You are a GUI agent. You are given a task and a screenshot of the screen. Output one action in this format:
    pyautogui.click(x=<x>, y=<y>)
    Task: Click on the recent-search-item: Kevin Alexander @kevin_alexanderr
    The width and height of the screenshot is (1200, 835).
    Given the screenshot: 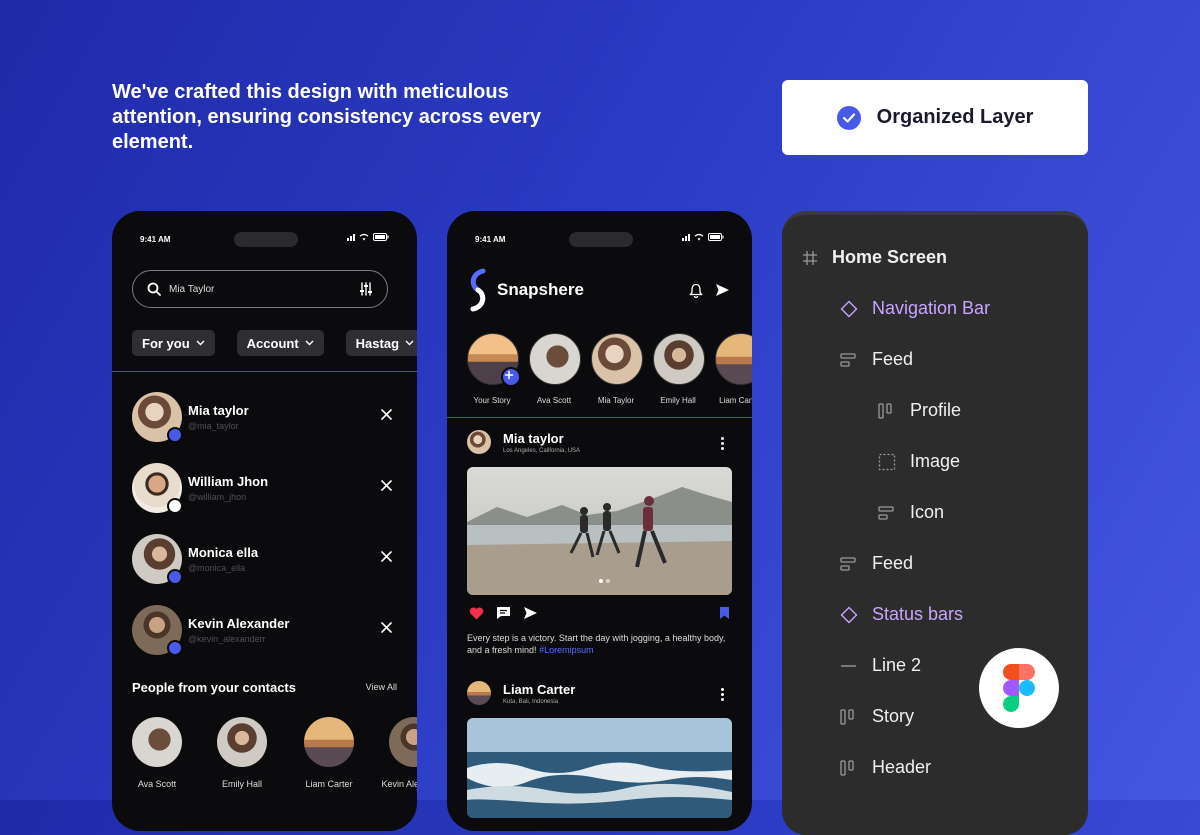 What is the action you would take?
    pyautogui.click(x=267, y=631)
    